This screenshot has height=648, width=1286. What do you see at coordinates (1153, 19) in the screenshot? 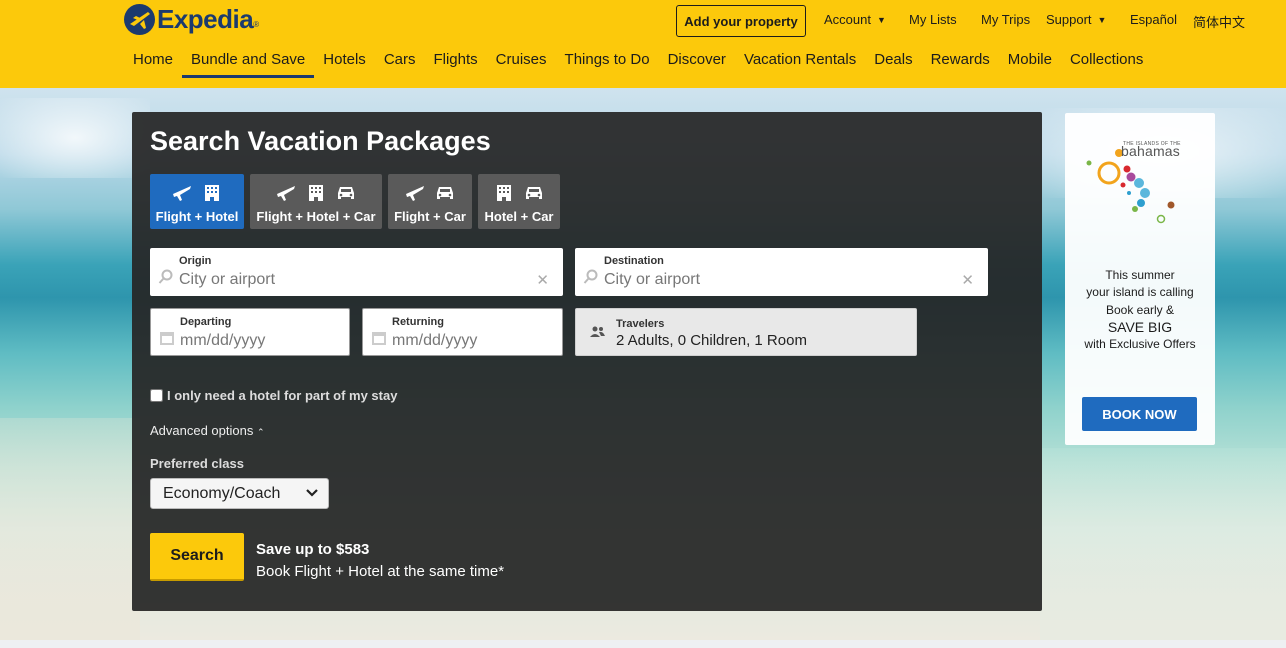
I see `language-espanol-link: Español` at bounding box center [1153, 19].